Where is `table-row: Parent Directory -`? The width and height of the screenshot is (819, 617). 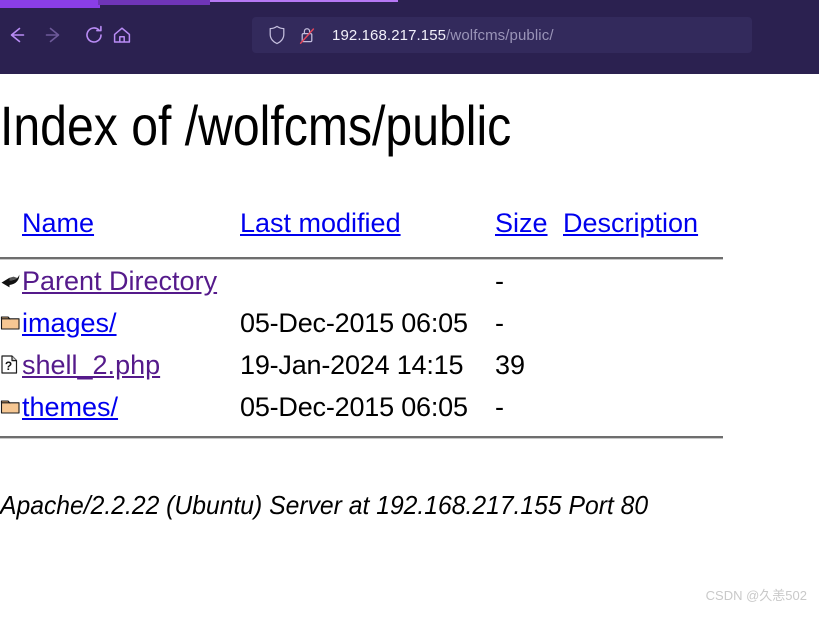
table-row: Parent Directory - is located at coordinates (380, 281).